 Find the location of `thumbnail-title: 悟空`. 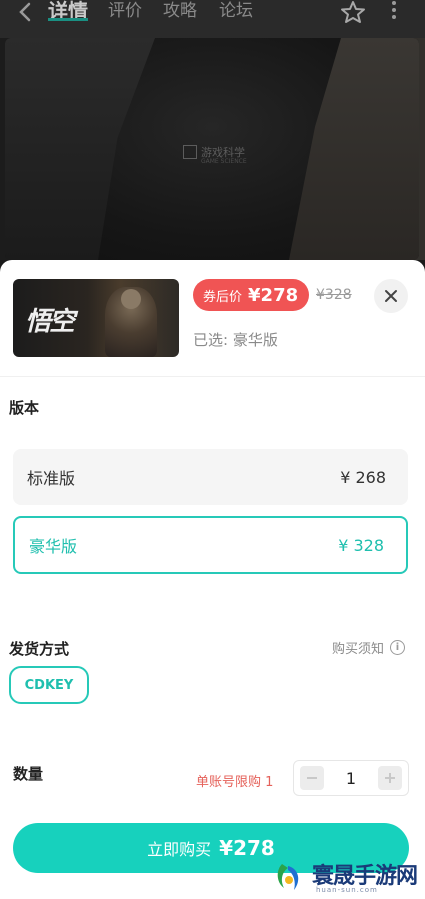

thumbnail-title: 悟空 is located at coordinates (50, 322).